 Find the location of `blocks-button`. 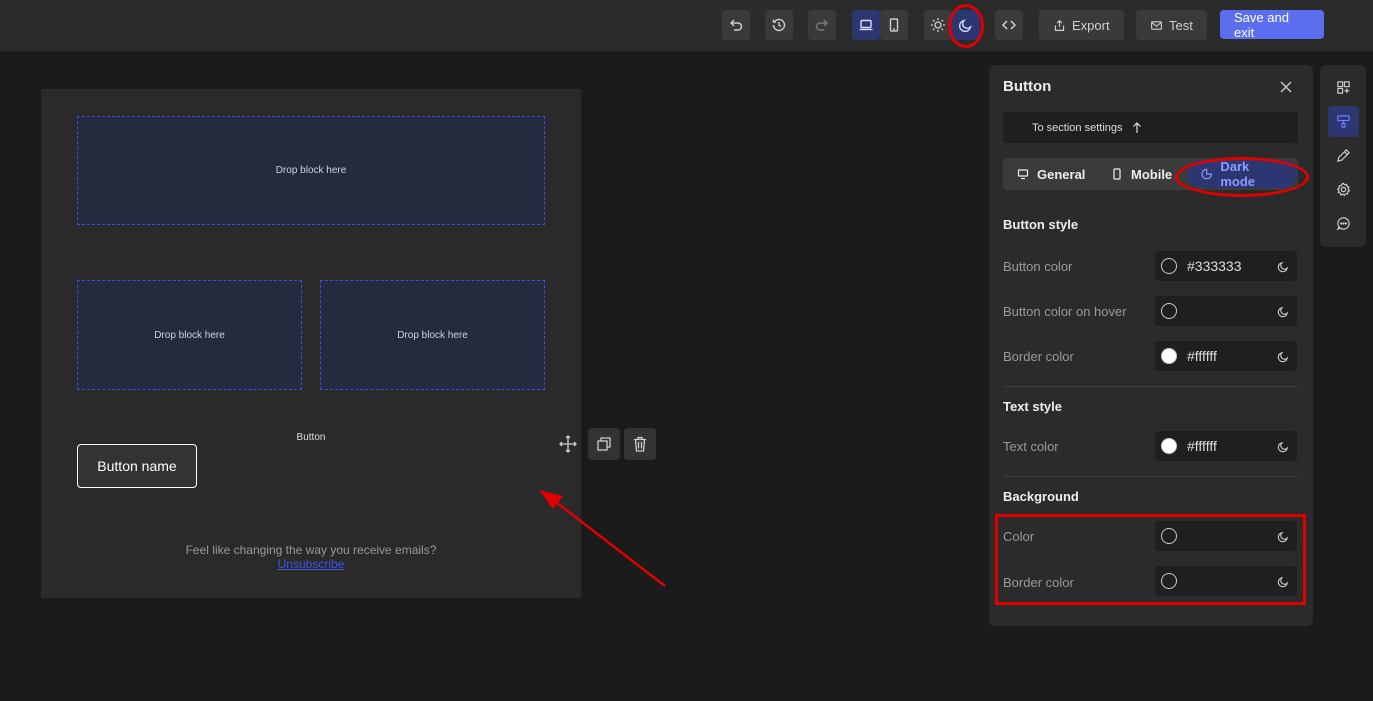

blocks-button is located at coordinates (1343, 87).